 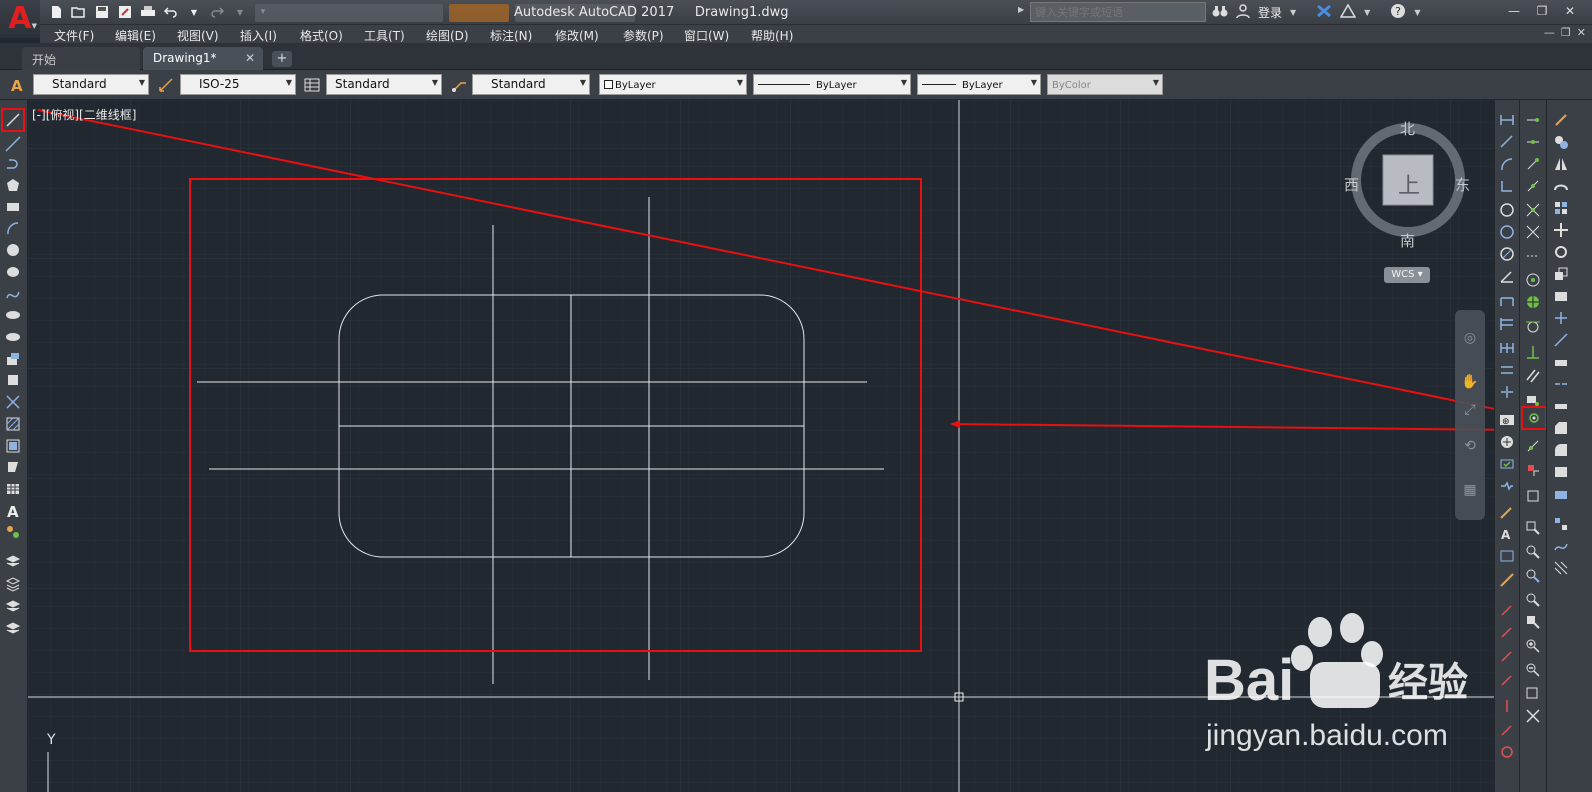 What do you see at coordinates (250, 58) in the screenshot?
I see `tab-close-icon: ✕` at bounding box center [250, 58].